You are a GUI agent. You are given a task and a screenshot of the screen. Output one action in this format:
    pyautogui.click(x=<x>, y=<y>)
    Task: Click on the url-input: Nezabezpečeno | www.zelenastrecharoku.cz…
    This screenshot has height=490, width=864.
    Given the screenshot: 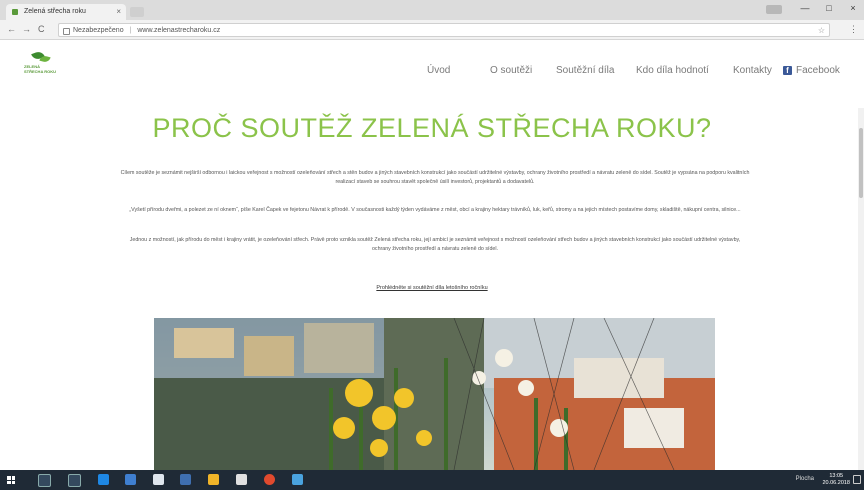 What is the action you would take?
    pyautogui.click(x=444, y=30)
    